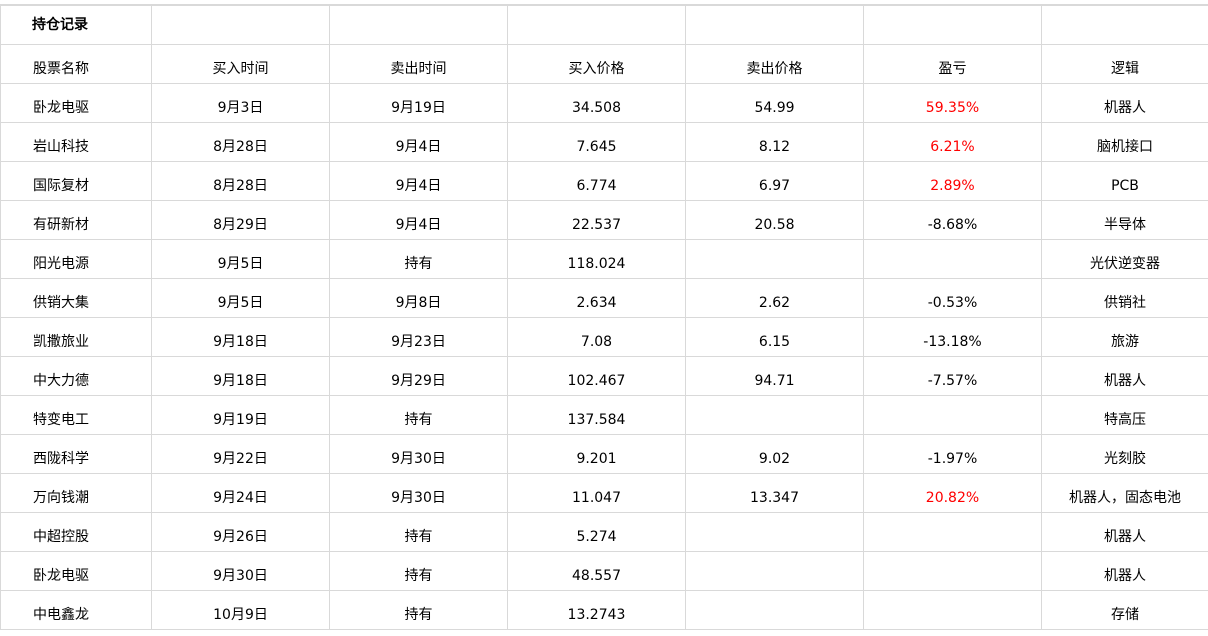 The height and width of the screenshot is (636, 1208). Describe the element at coordinates (76, 610) in the screenshot. I see `cell-stock-name: 中电鑫龙` at that location.